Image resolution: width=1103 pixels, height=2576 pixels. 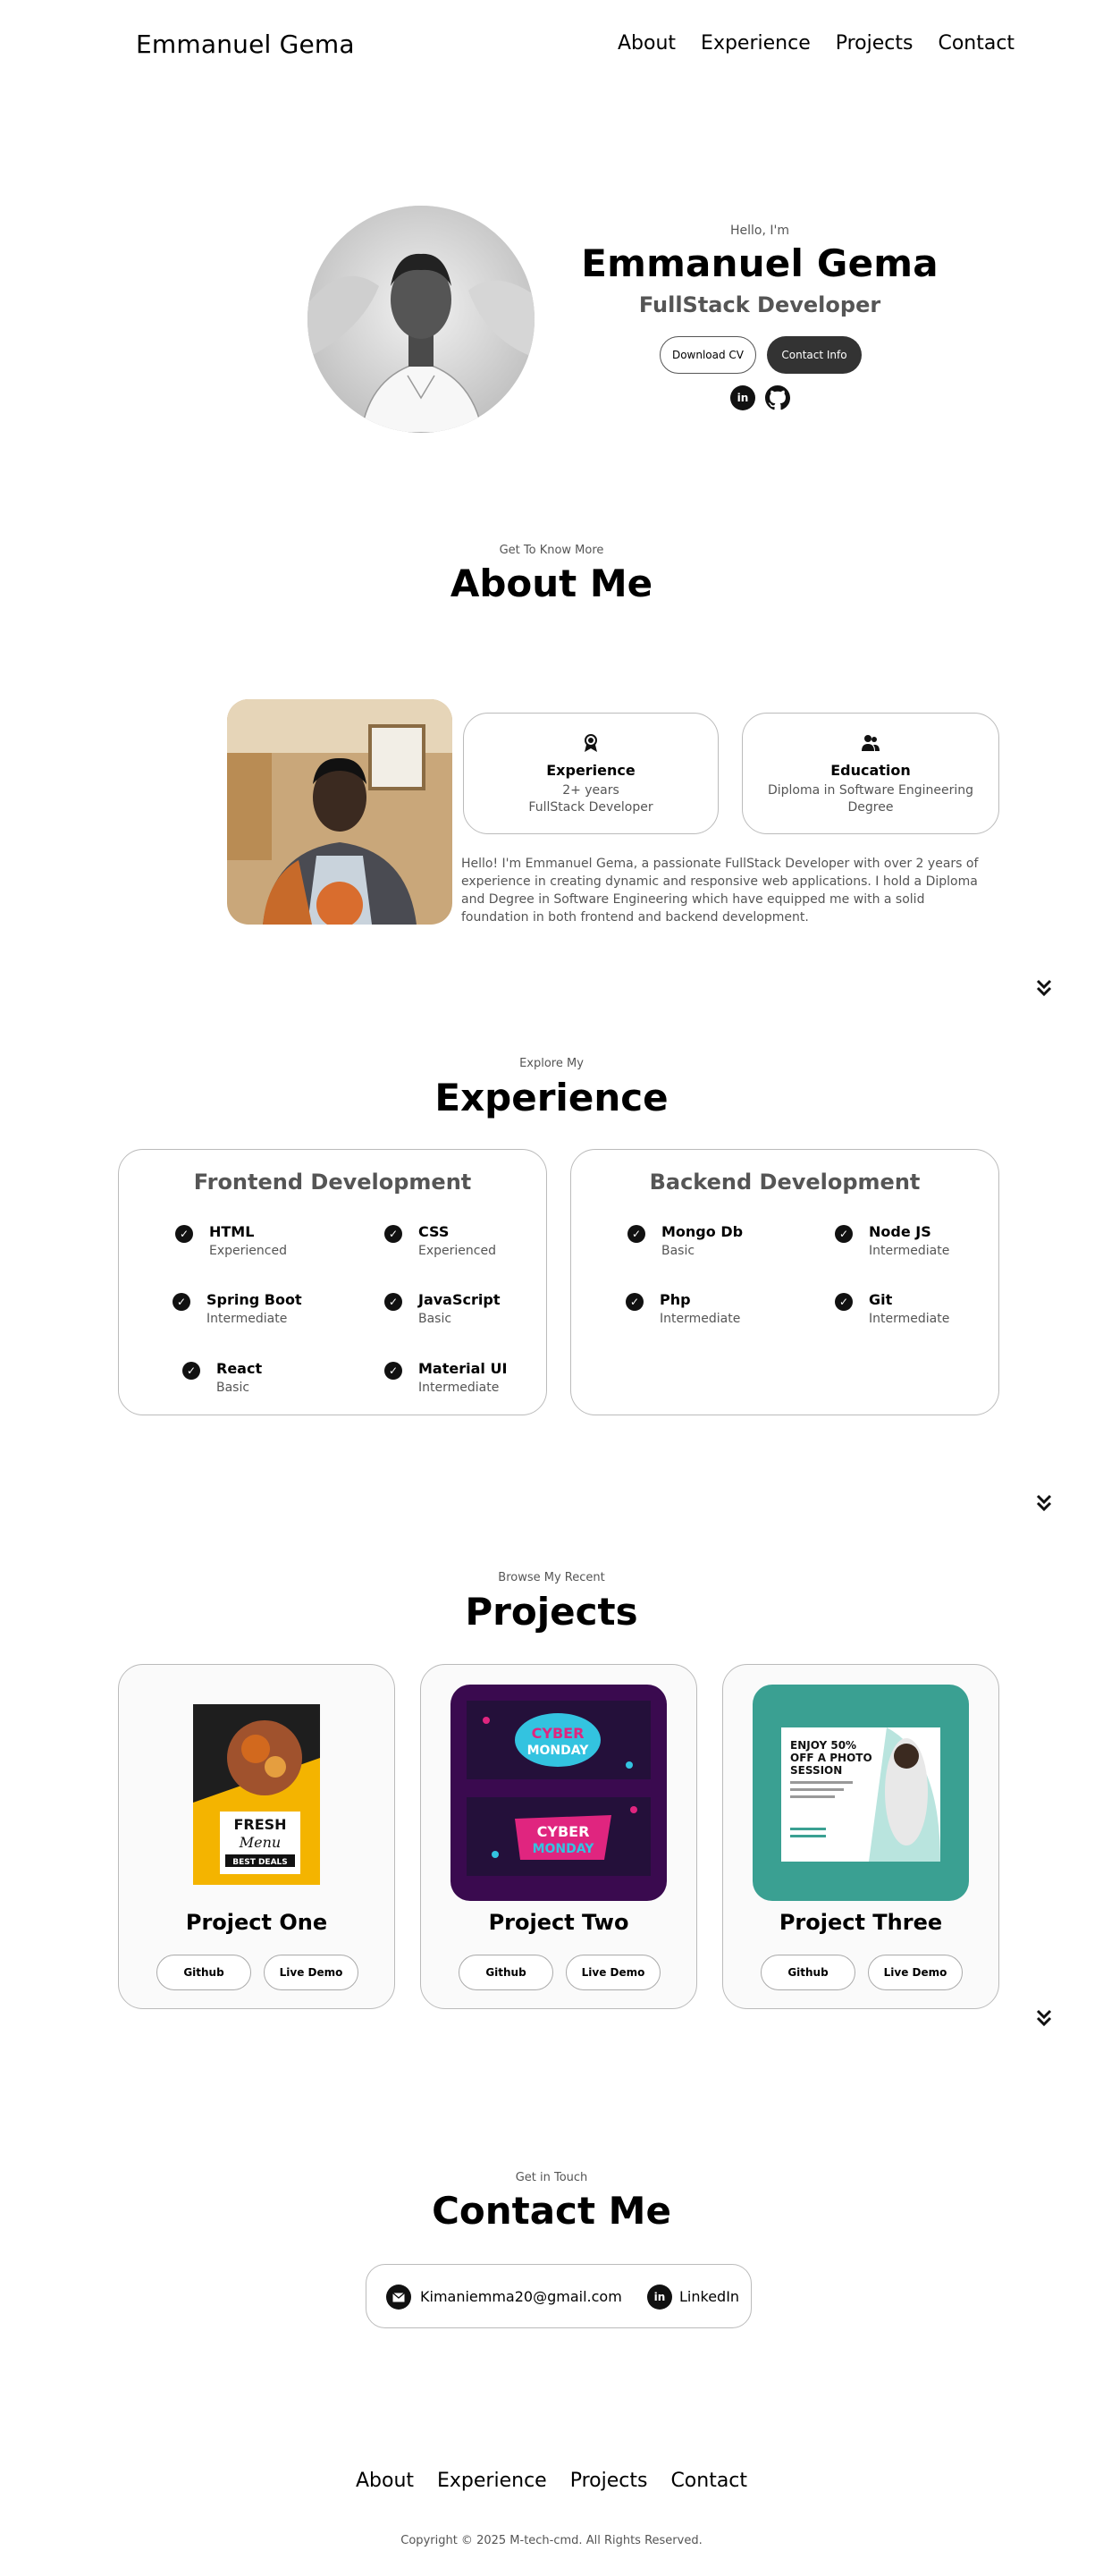 I want to click on skill-item: ✓ Spring Boot Intermediate, so click(x=237, y=1308).